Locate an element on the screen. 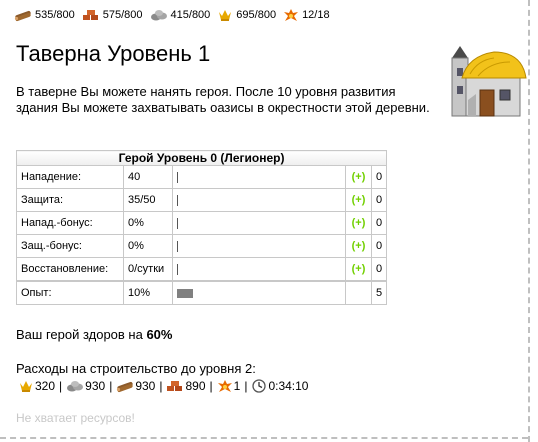 Image resolution: width=538 pixels, height=442 pixels. attribute-points-defense-bonus: 0 is located at coordinates (379, 246).